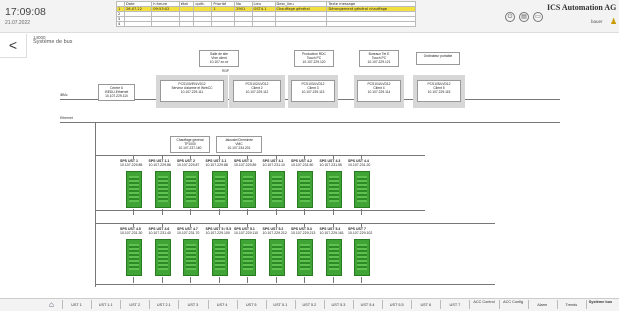 Image resolution: width=619 pixels, height=313 pixels. I want to click on user-icon: ♟, so click(613, 21).